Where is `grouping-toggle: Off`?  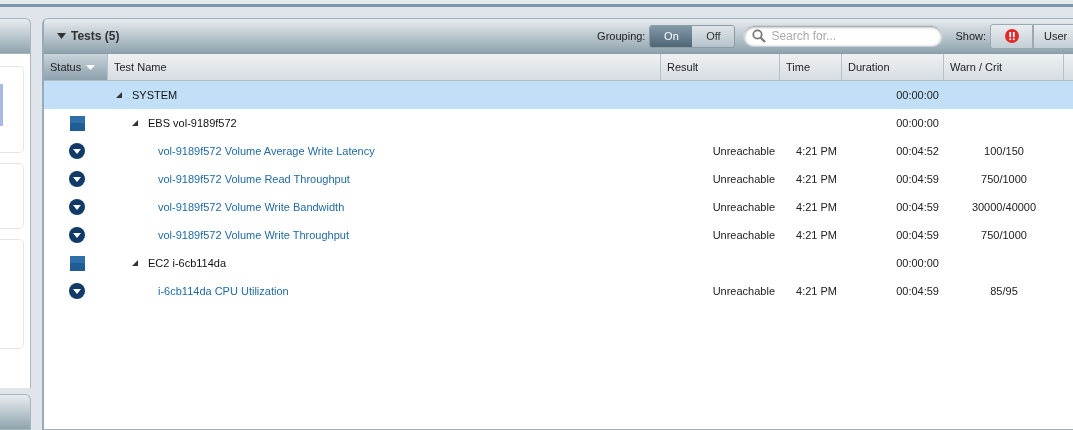
grouping-toggle: Off is located at coordinates (713, 36).